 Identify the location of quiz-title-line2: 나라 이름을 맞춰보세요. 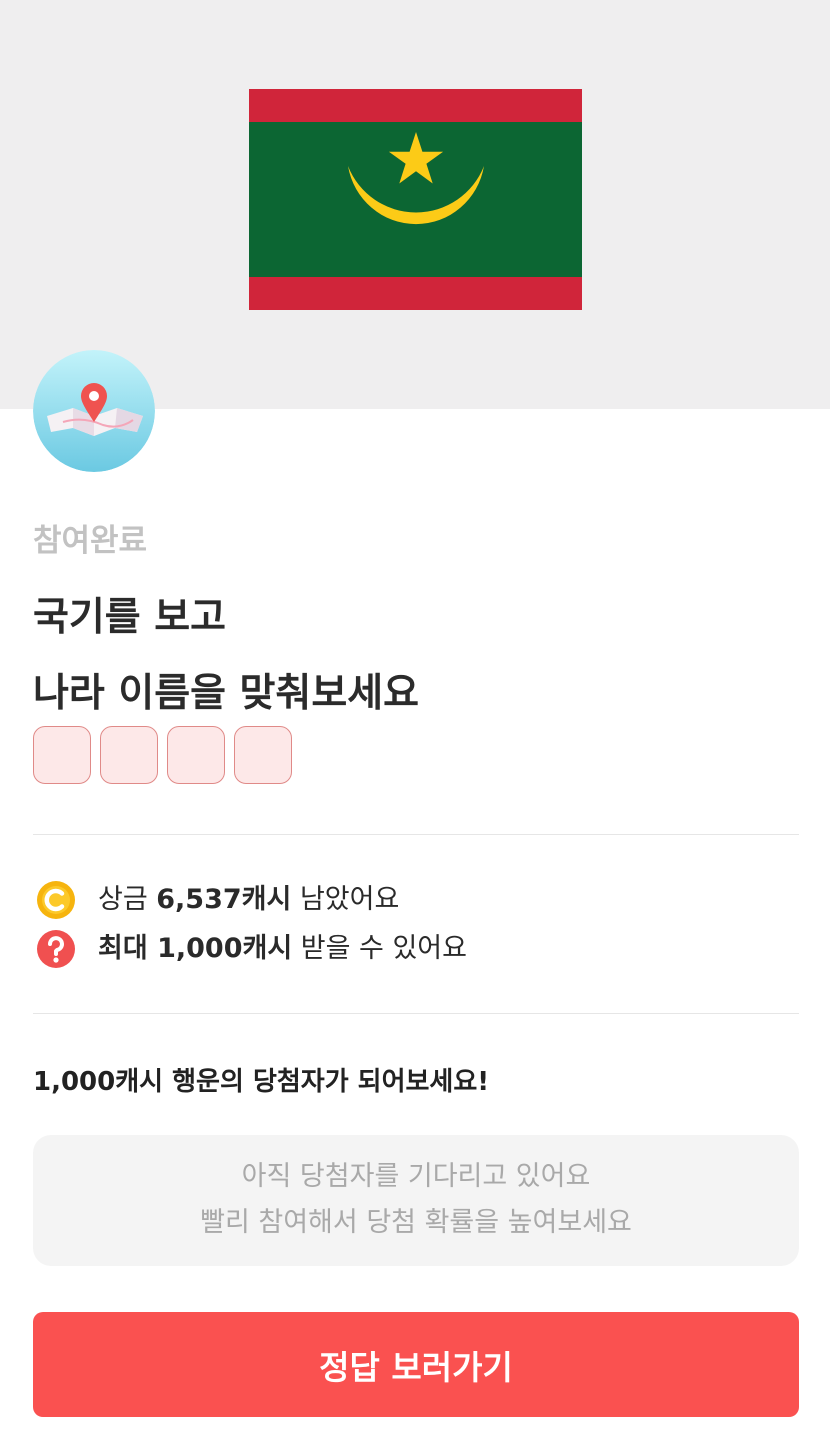
(226, 693).